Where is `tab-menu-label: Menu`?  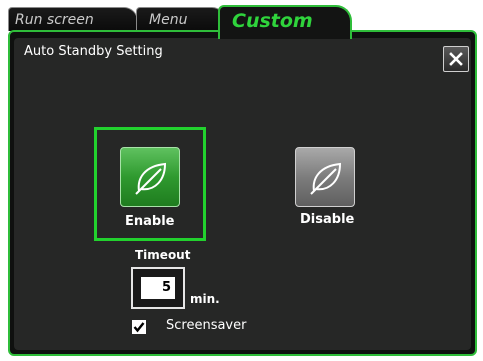
tab-menu-label: Menu is located at coordinates (168, 20).